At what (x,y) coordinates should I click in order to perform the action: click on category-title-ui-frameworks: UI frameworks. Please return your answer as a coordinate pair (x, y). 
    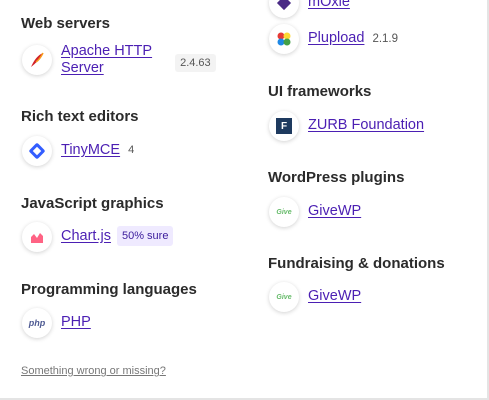
    Looking at the image, I should click on (320, 91).